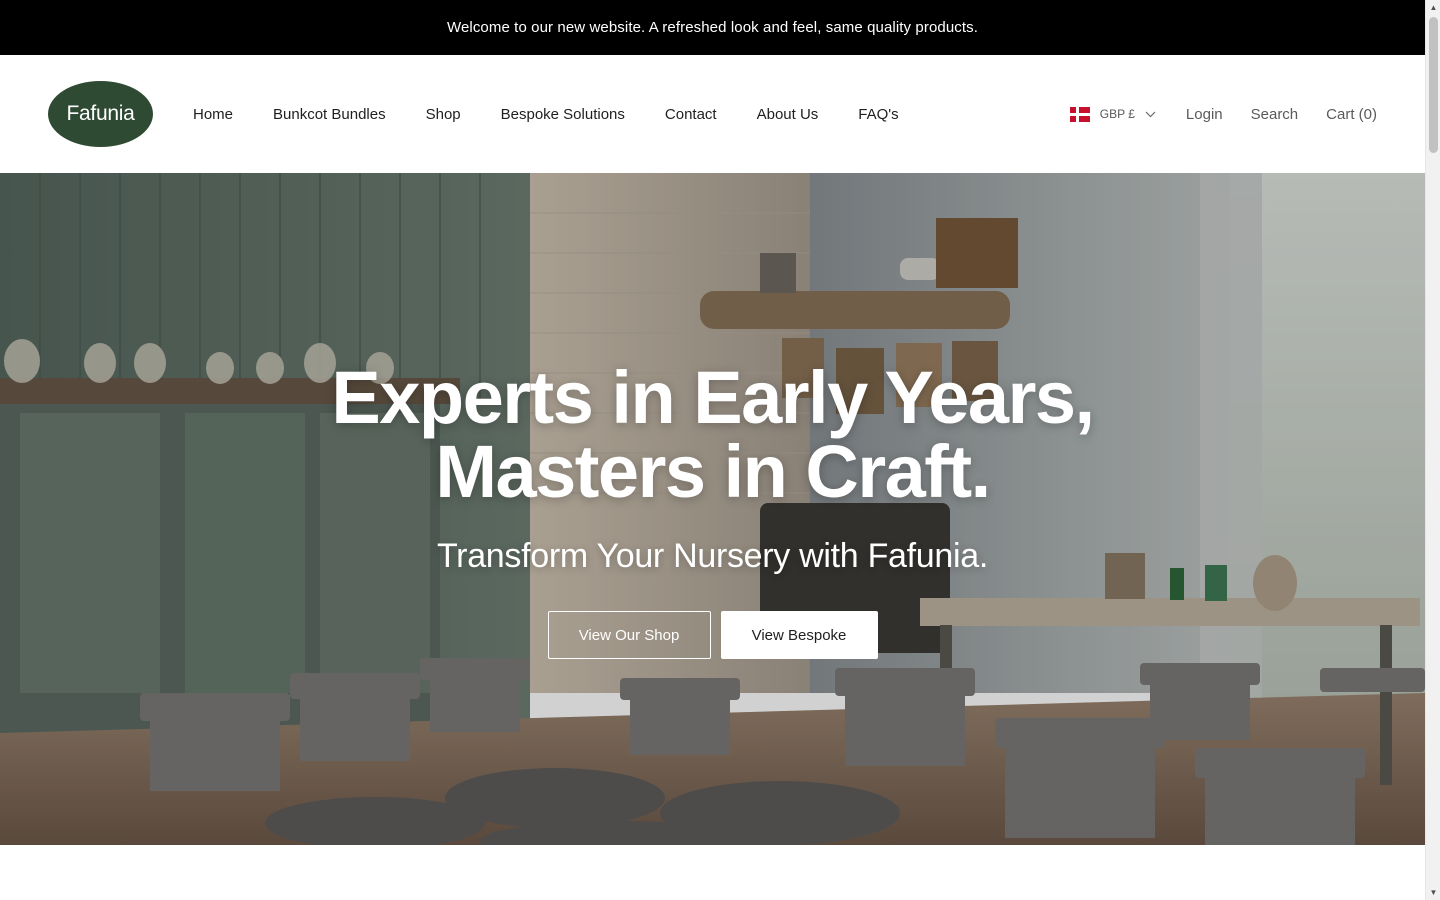 The width and height of the screenshot is (1440, 900). What do you see at coordinates (788, 114) in the screenshot?
I see `nav-item-about-us: About Us` at bounding box center [788, 114].